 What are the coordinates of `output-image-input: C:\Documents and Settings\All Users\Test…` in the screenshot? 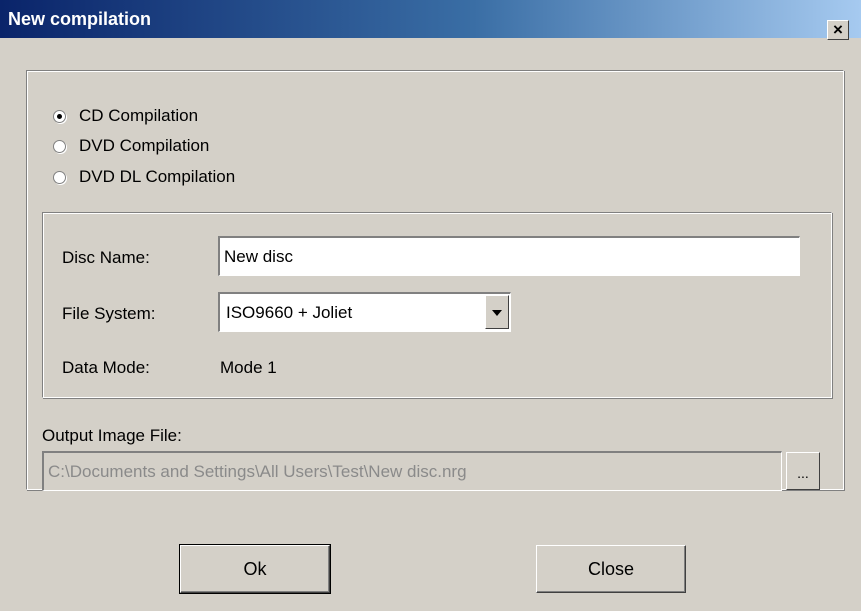 It's located at (412, 471).